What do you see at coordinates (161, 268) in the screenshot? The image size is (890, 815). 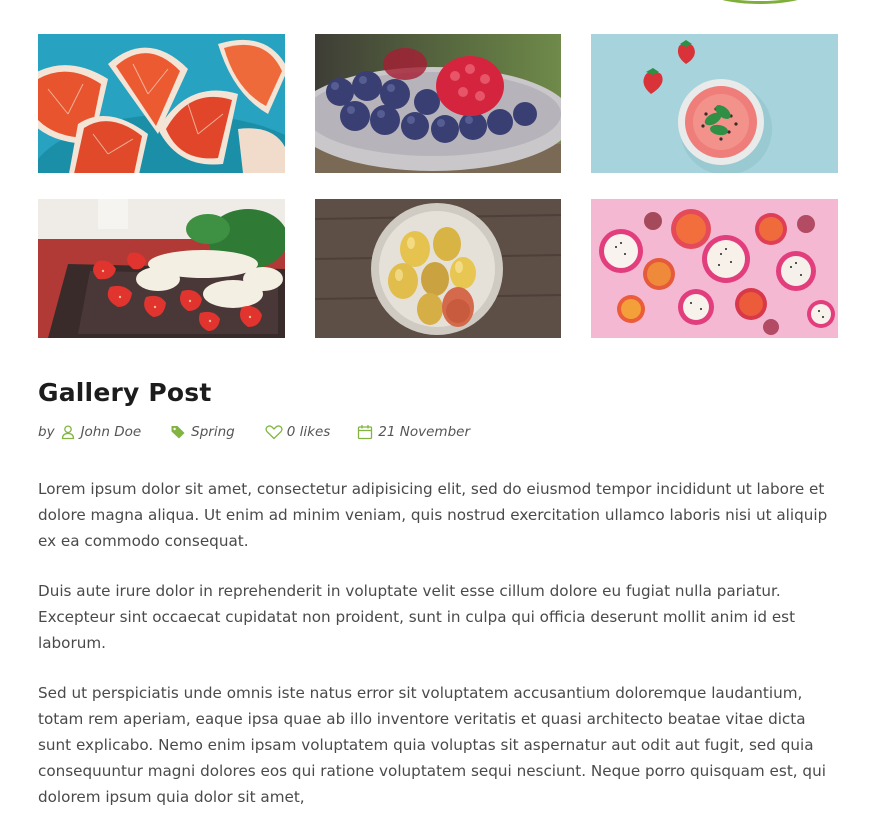 I see `gallery-image-strawberry-banana` at bounding box center [161, 268].